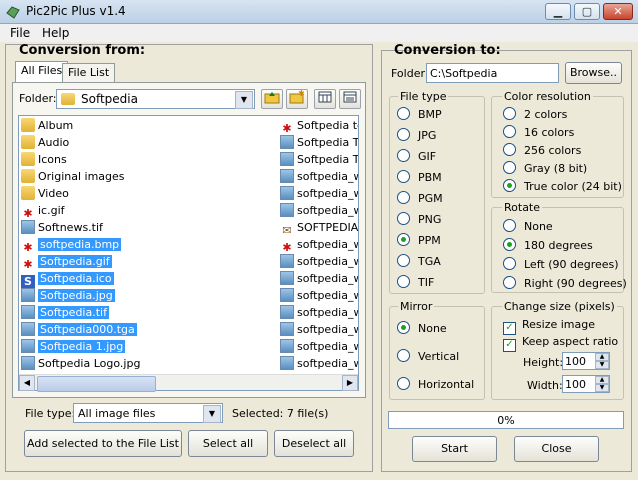 The height and width of the screenshot is (480, 638). I want to click on rotate-radio-right-90-degrees: Right (90 degrees), so click(565, 283).